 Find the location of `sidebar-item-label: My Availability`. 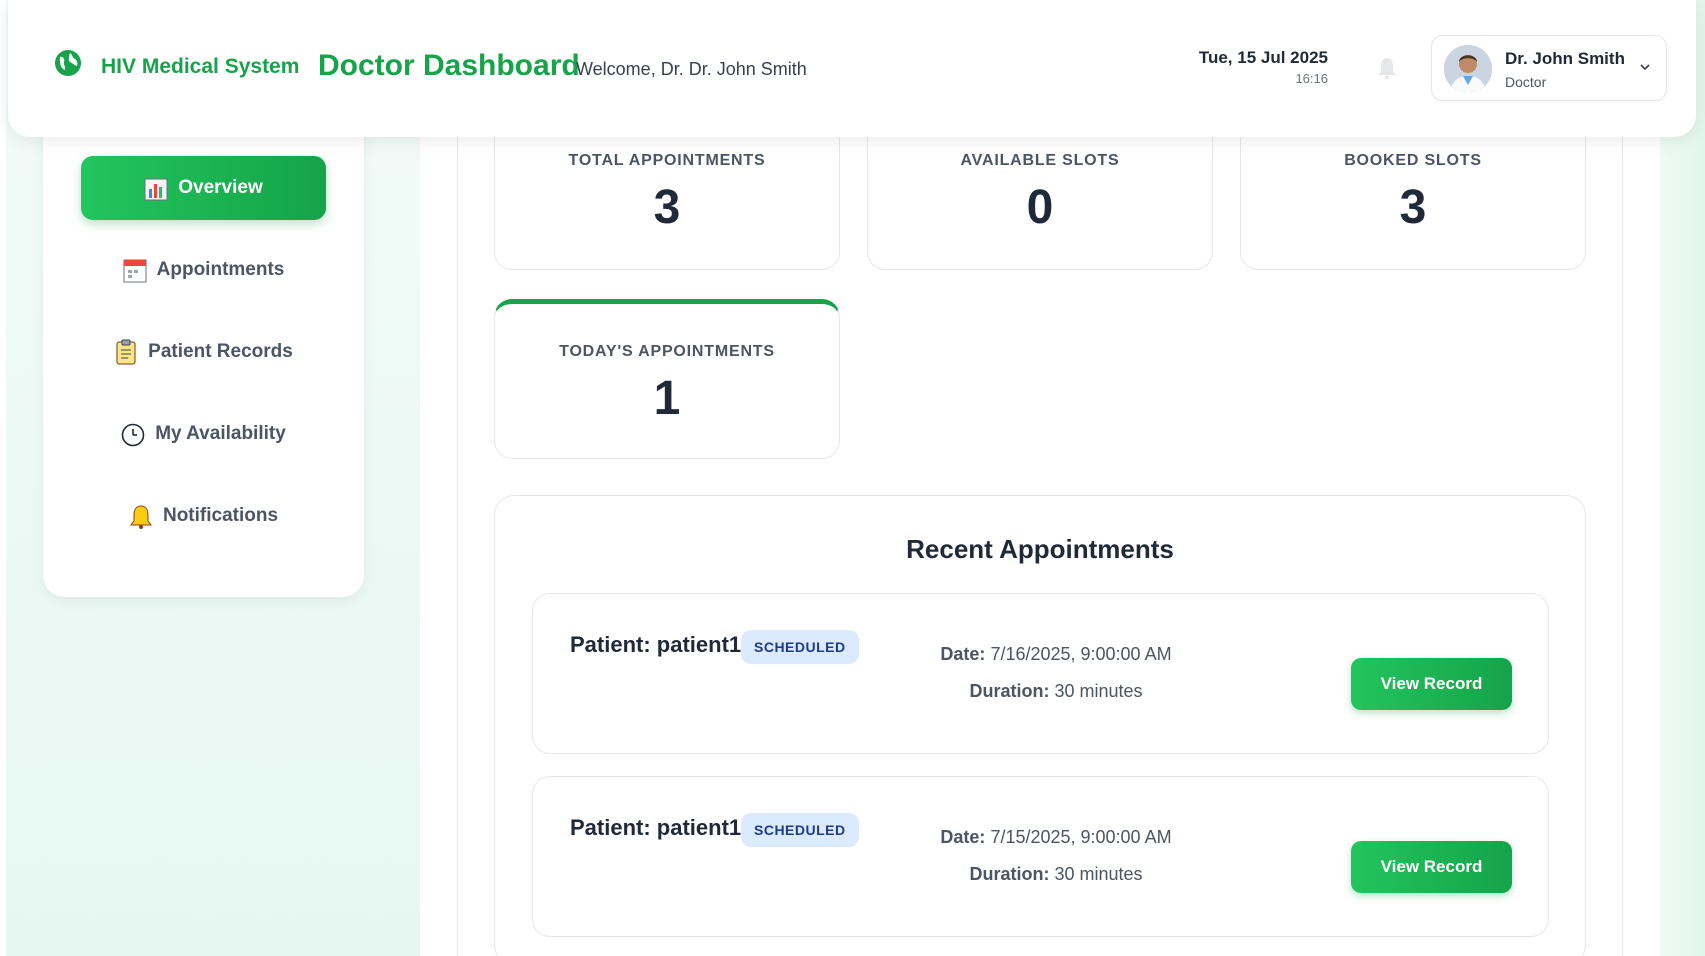

sidebar-item-label: My Availability is located at coordinates (220, 433).